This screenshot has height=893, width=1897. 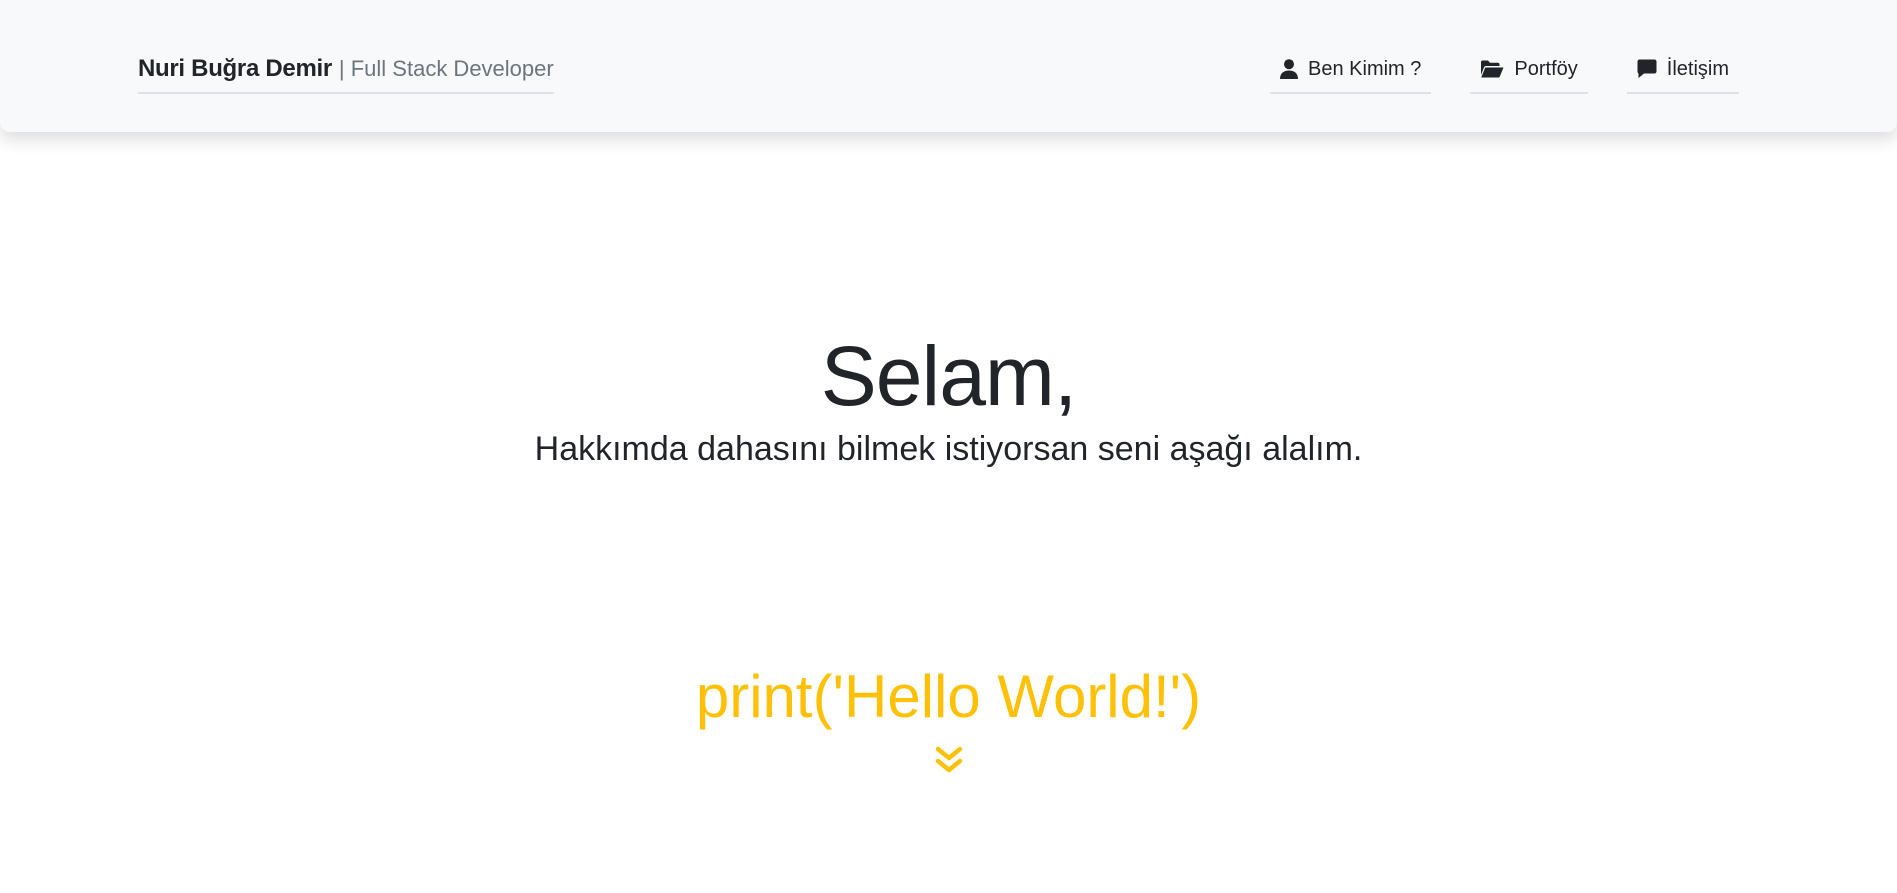 I want to click on hero-title: Selam,, so click(x=948, y=376).